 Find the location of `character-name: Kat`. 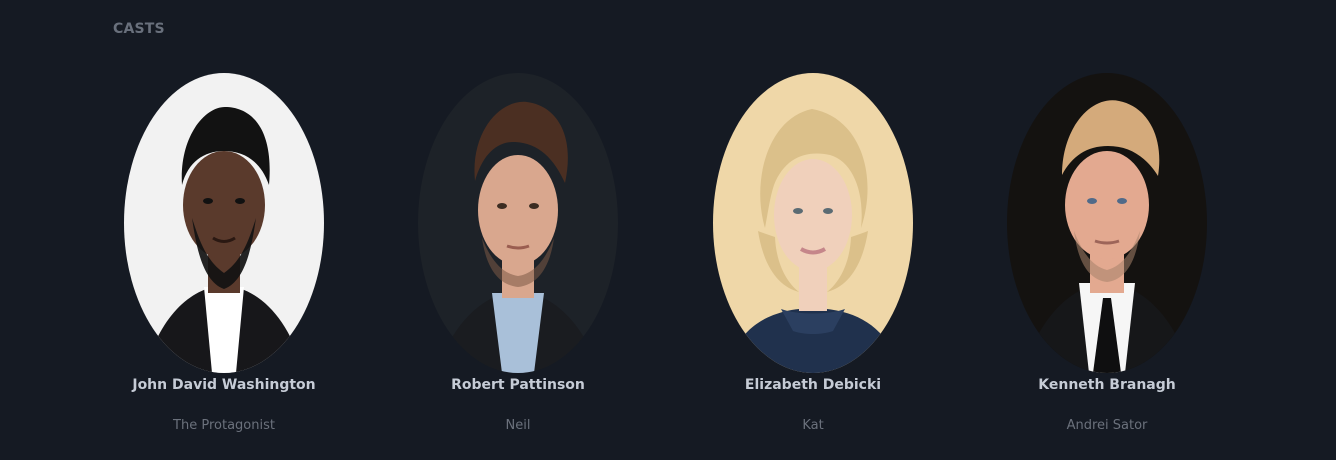

character-name: Kat is located at coordinates (813, 425).